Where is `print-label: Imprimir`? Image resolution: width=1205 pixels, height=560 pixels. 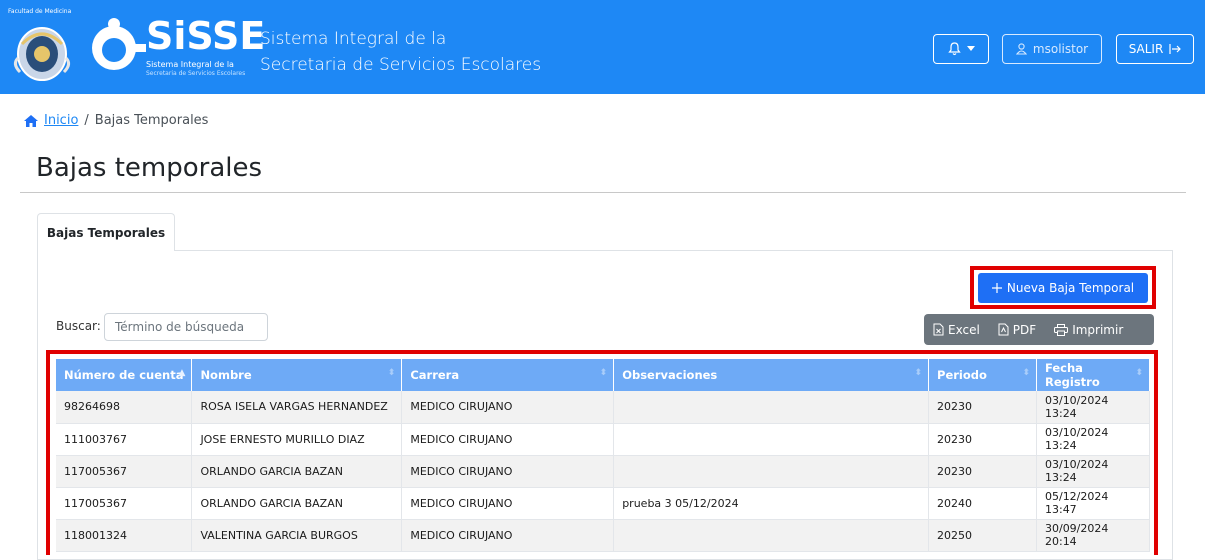 print-label: Imprimir is located at coordinates (1098, 329).